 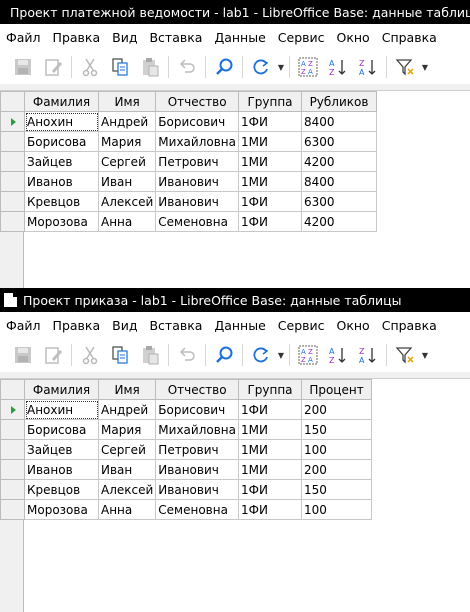 What do you see at coordinates (127, 141) in the screenshot?
I see `table-cell: Мария` at bounding box center [127, 141].